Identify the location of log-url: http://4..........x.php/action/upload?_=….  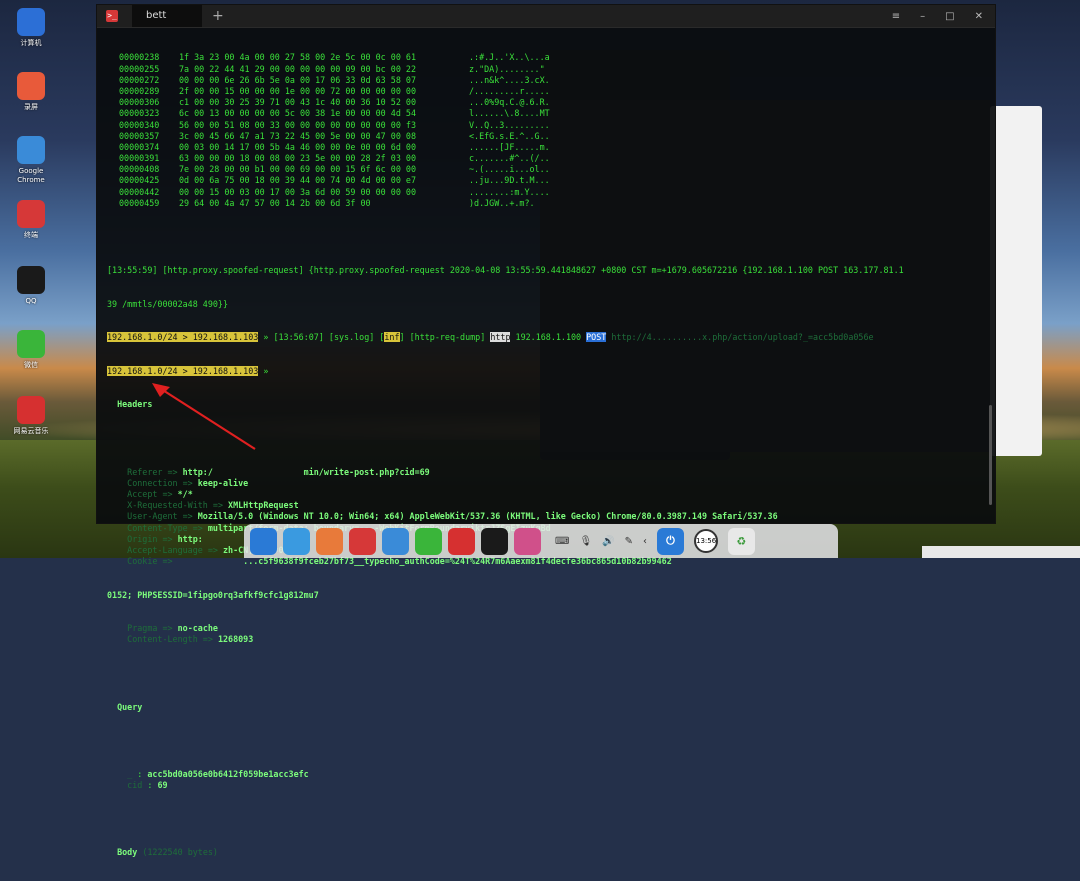
(742, 337).